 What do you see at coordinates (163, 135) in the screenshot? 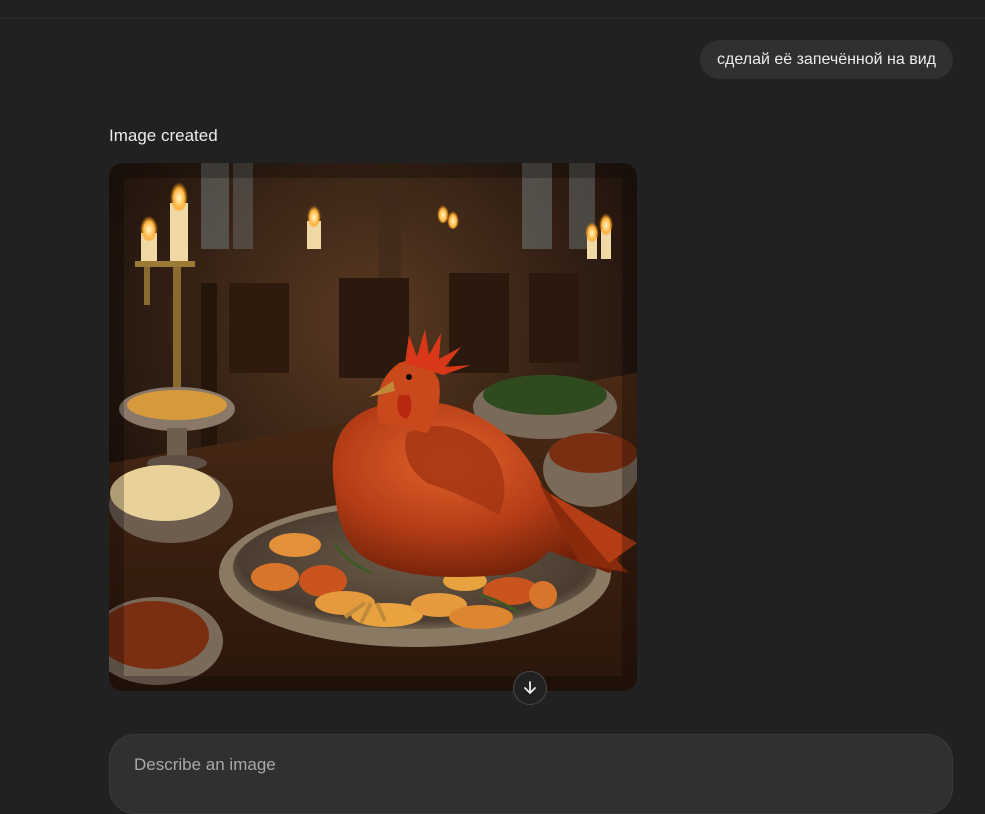
I see `image-status-label: Image created` at bounding box center [163, 135].